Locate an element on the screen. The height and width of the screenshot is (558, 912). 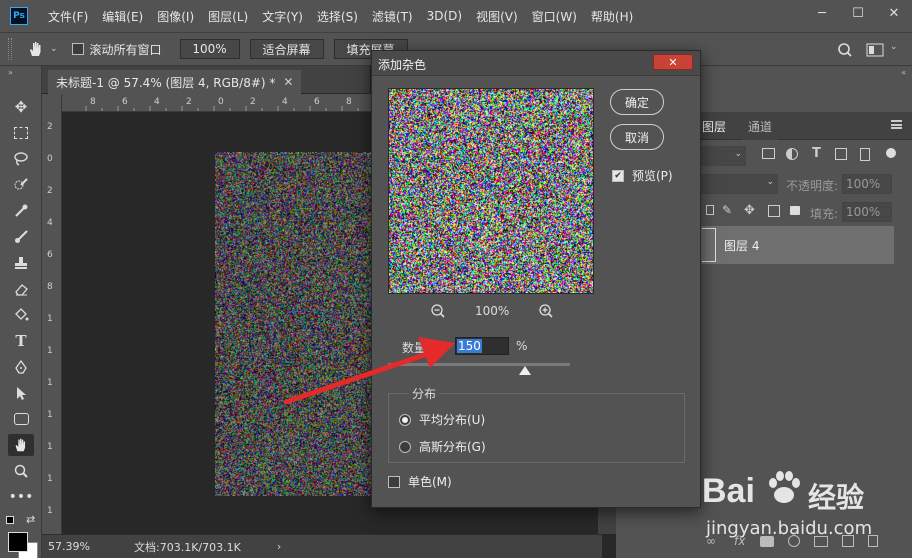
amount-input: 150 is located at coordinates (482, 346).